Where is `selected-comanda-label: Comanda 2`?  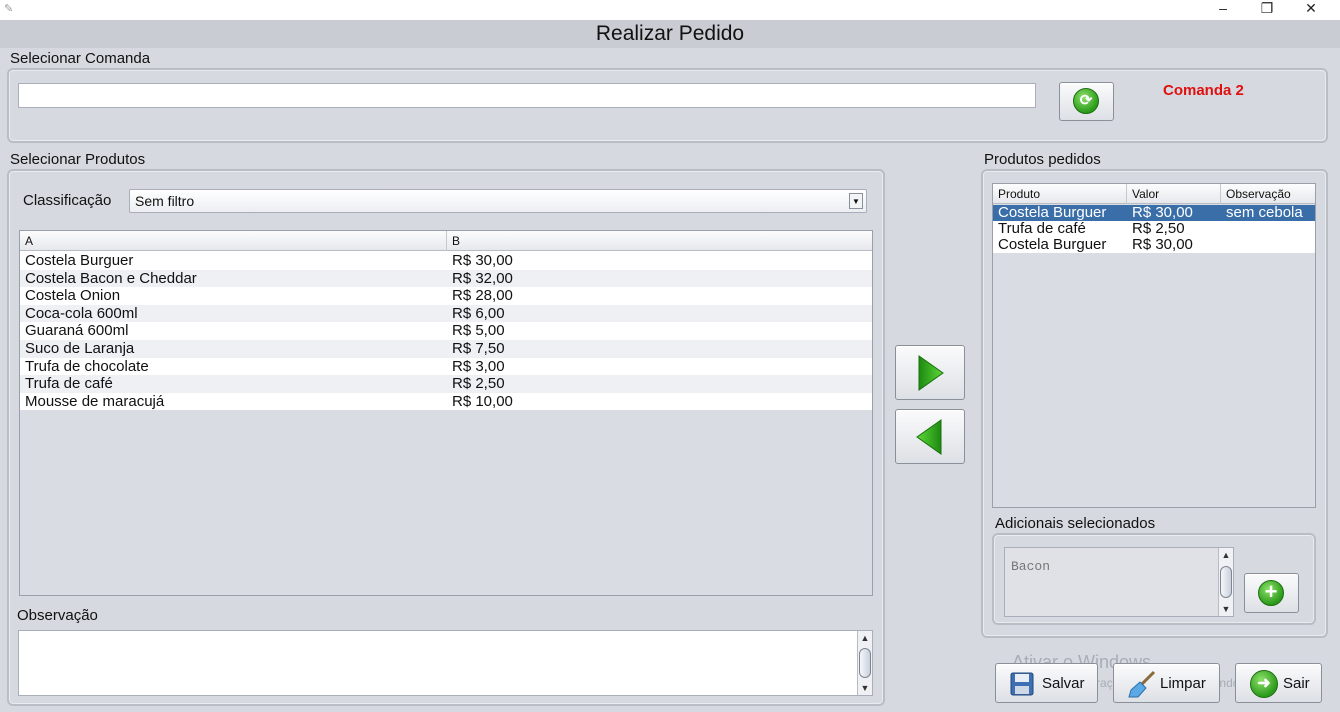
selected-comanda-label: Comanda 2 is located at coordinates (1203, 90).